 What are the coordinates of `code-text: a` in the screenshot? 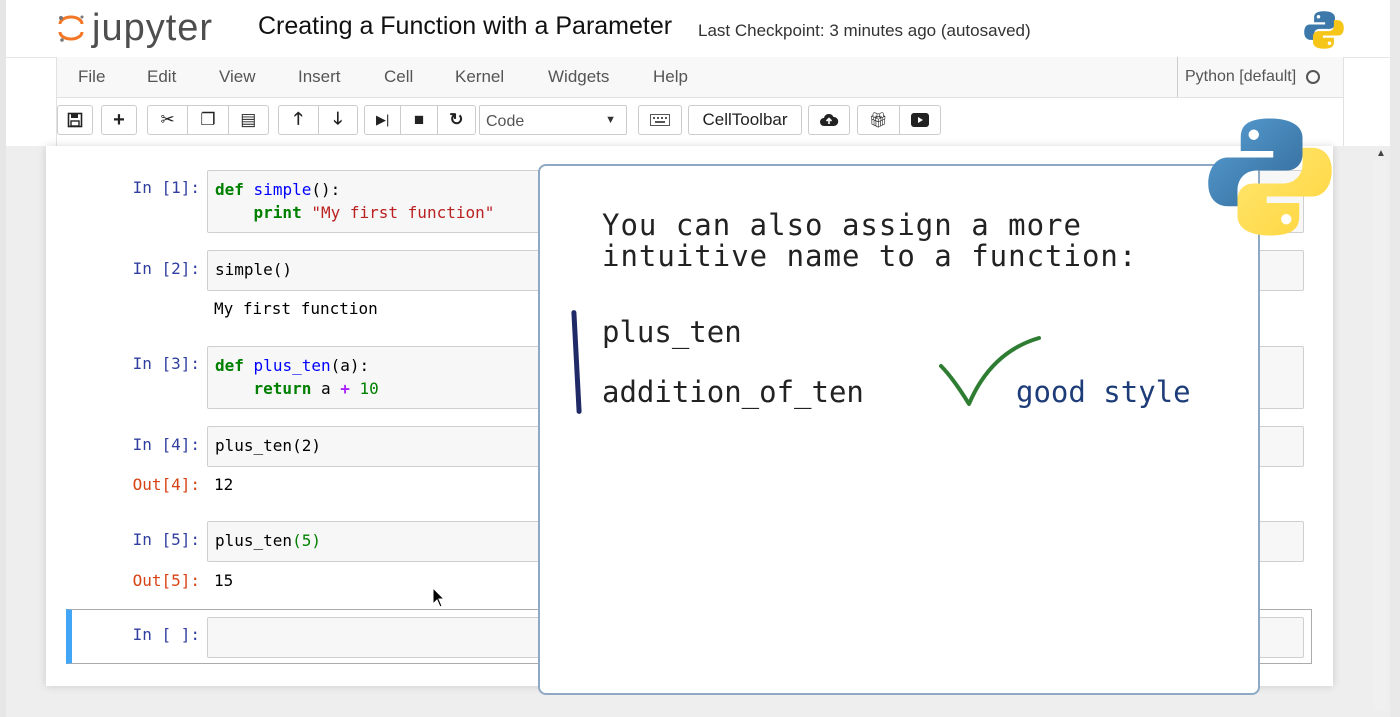 It's located at (325, 388).